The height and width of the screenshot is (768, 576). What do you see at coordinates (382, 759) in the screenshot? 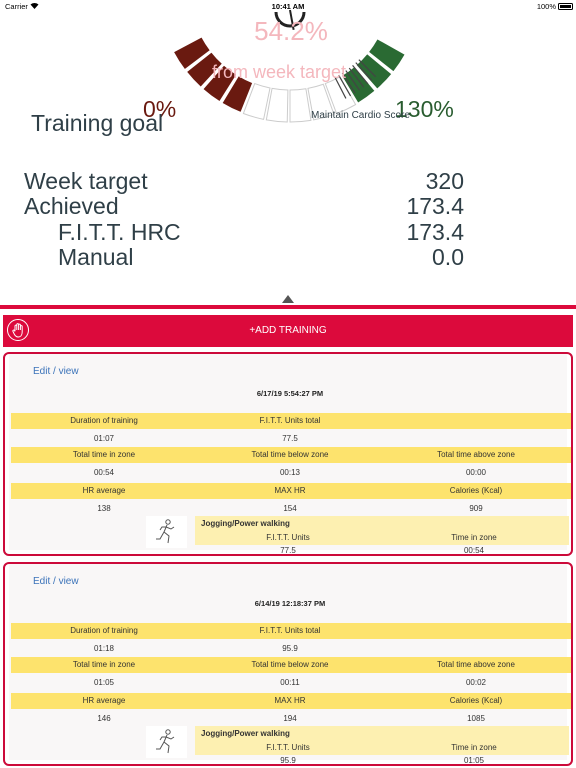
I see `activity-value-row: 95.9 01:05` at bounding box center [382, 759].